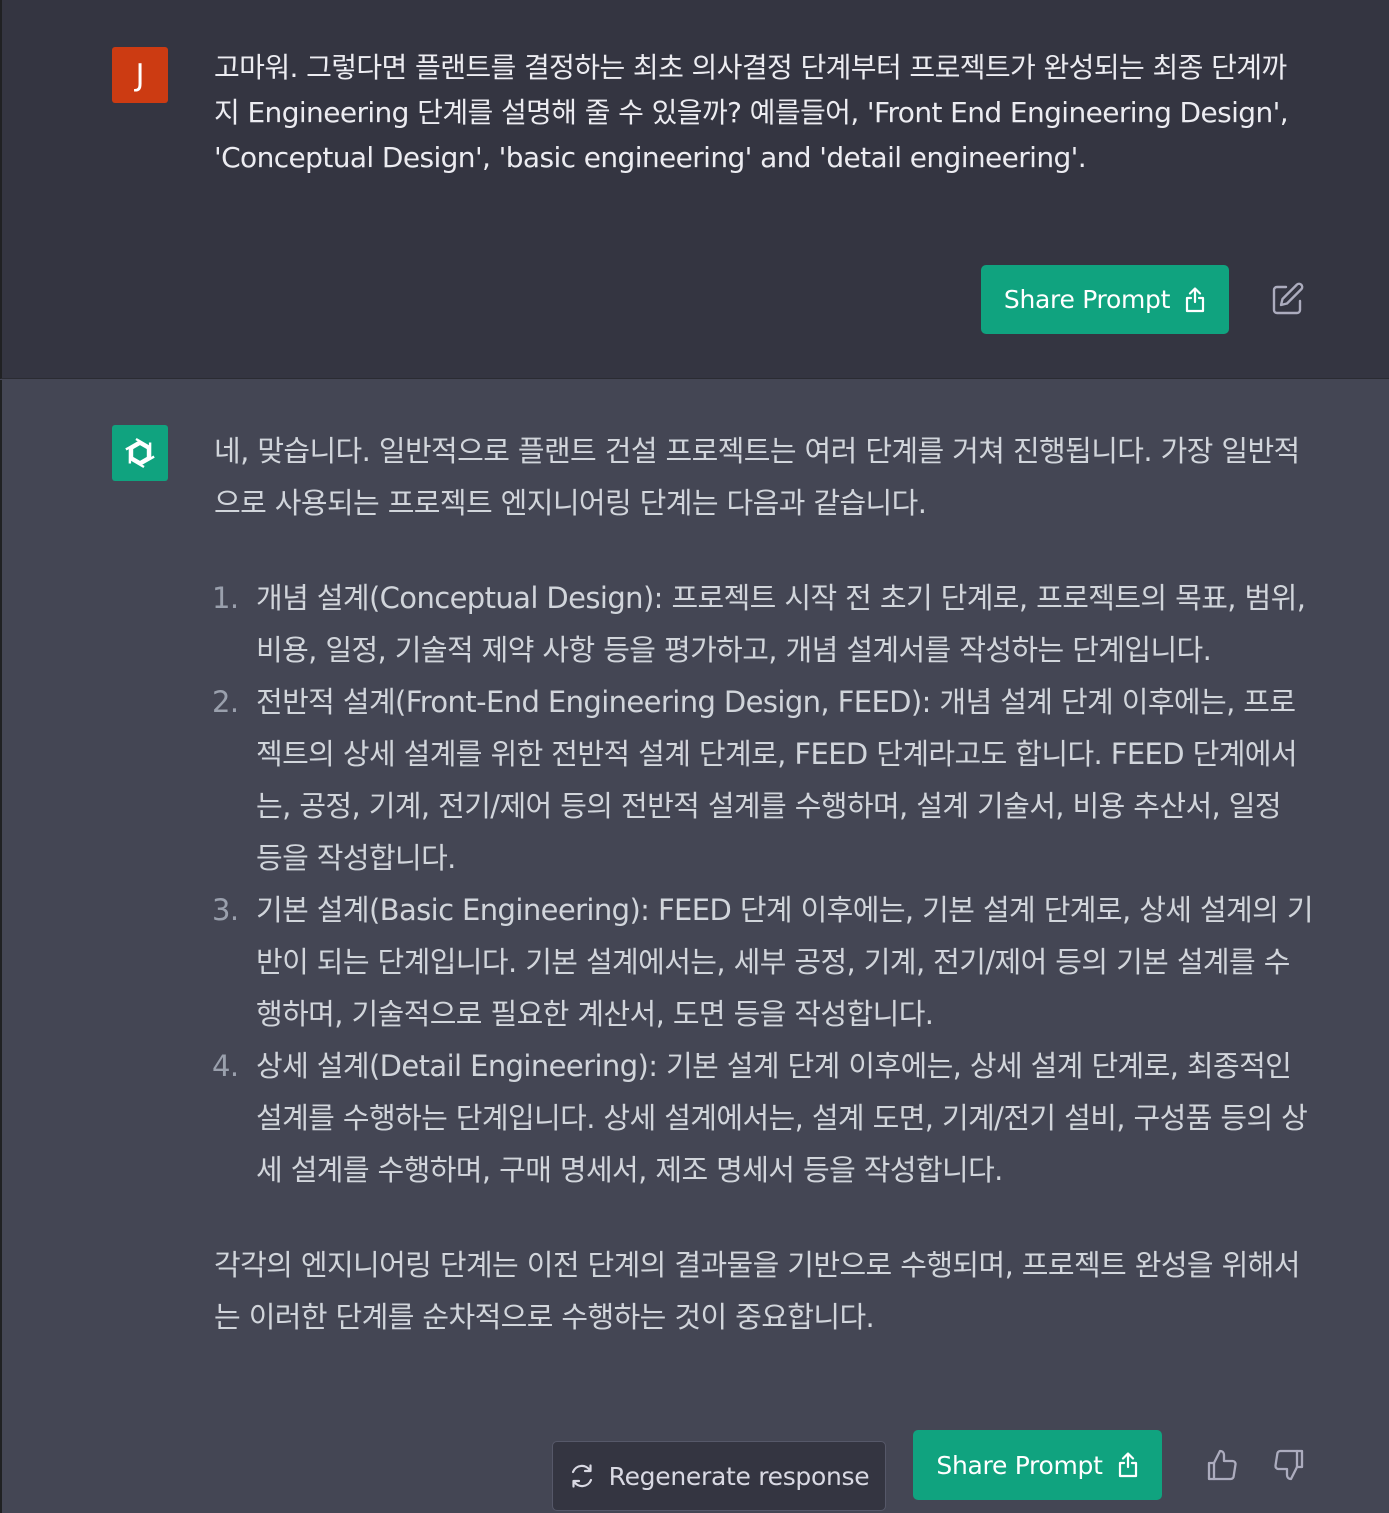 The image size is (1389, 1513). What do you see at coordinates (1289, 1465) in the screenshot?
I see `thumbs-down-icon` at bounding box center [1289, 1465].